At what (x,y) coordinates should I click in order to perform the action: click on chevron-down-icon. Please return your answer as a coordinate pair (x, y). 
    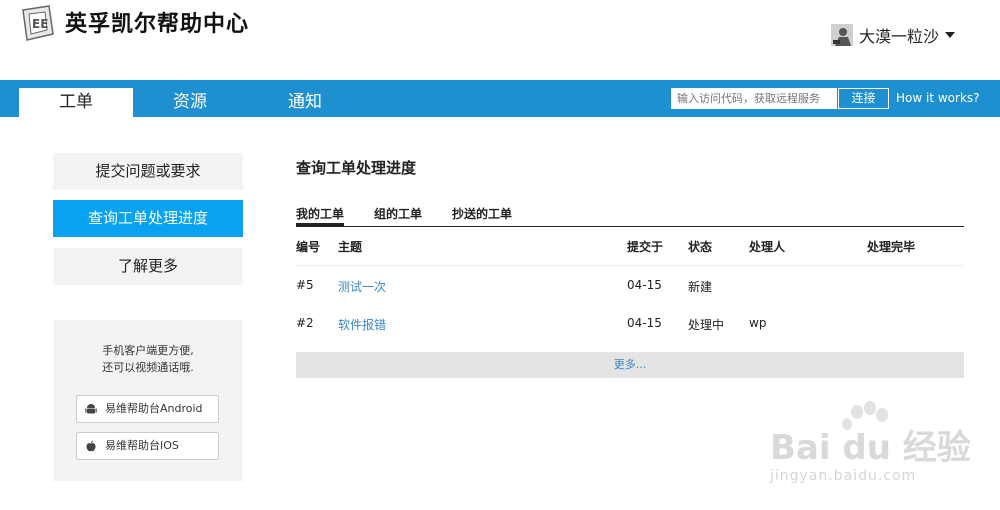
    Looking at the image, I should click on (950, 35).